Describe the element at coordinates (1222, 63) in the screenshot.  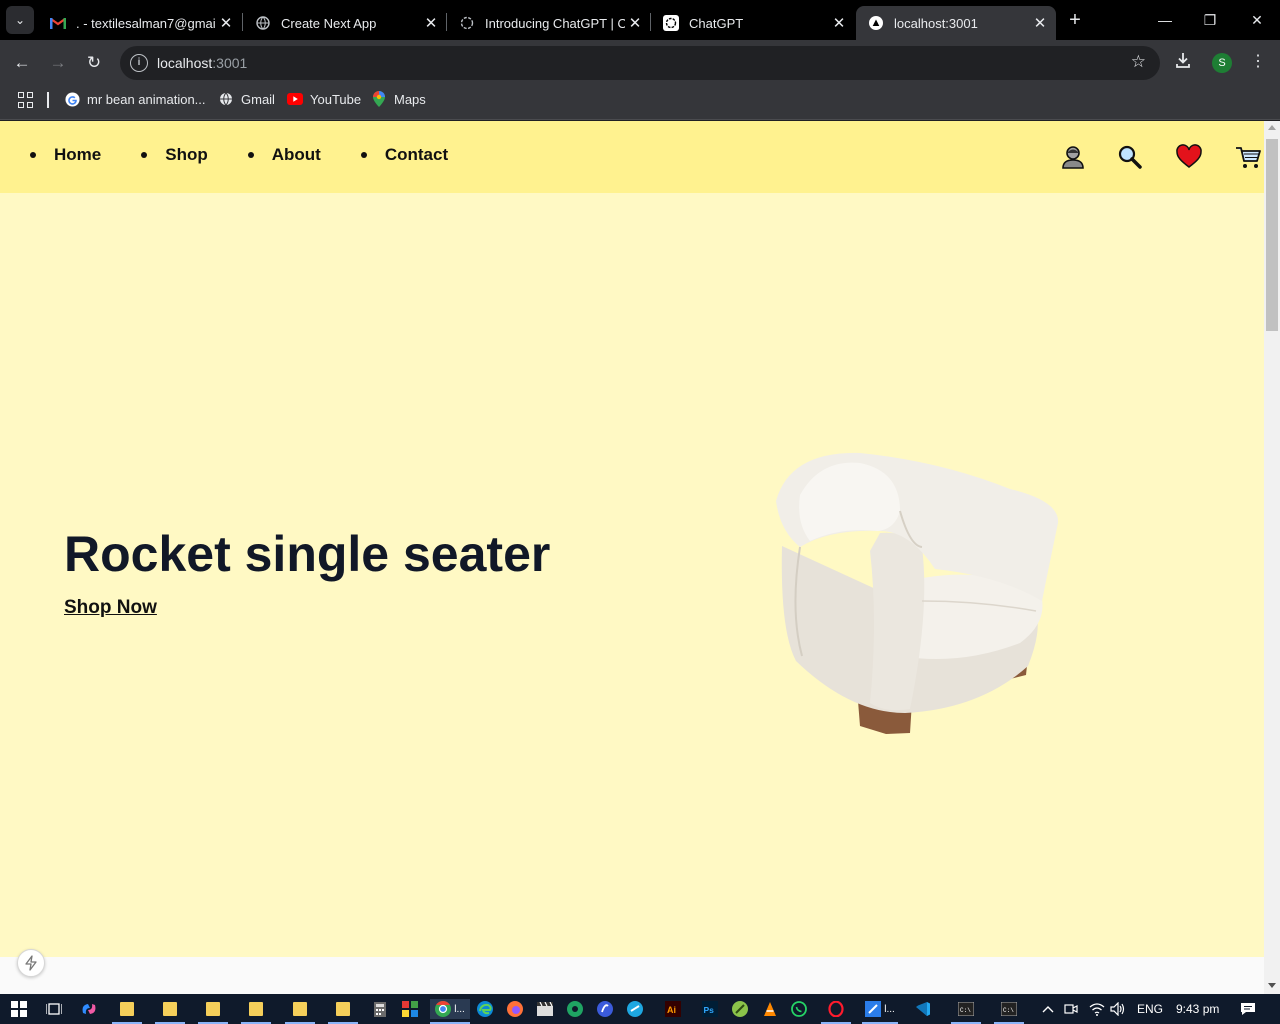
I see `profile-avatar: S` at that location.